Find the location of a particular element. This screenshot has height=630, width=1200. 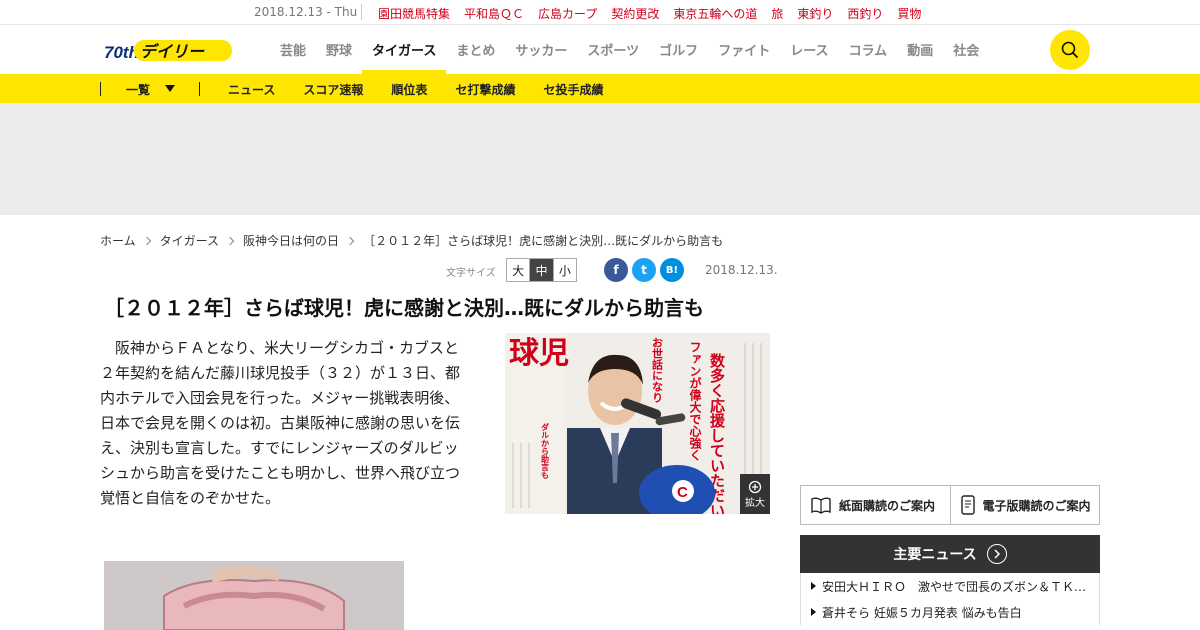

nav-item-sports: スポーツ is located at coordinates (613, 49).